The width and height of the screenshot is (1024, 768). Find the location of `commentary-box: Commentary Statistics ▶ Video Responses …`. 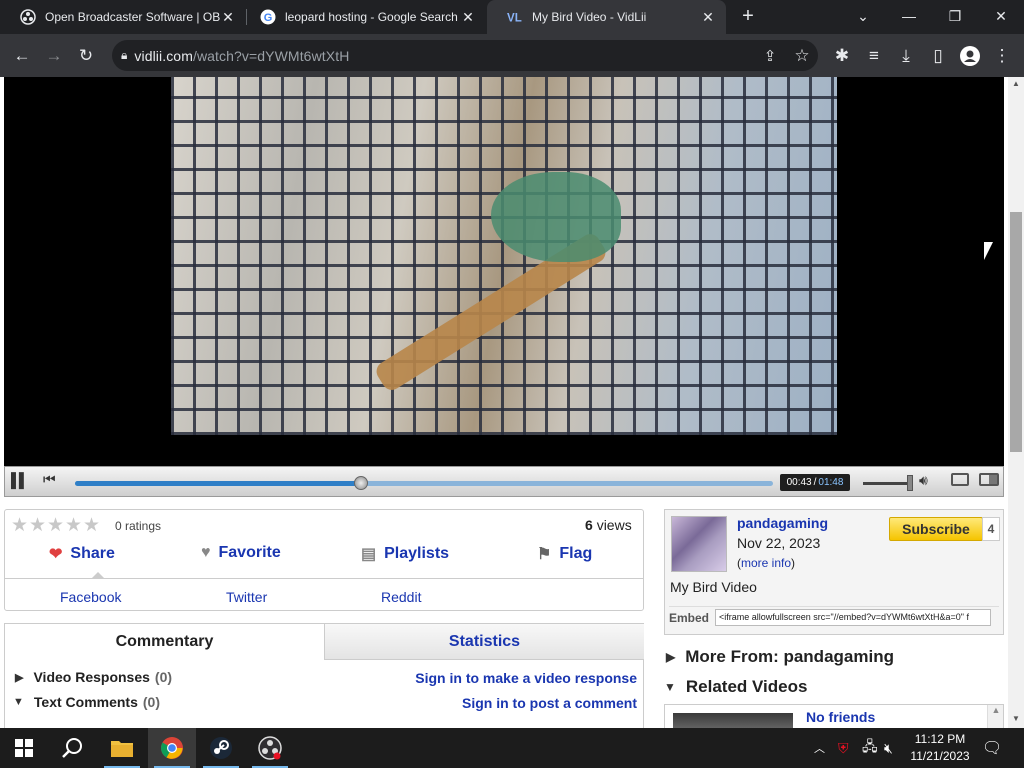

commentary-box: Commentary Statistics ▶ Video Responses … is located at coordinates (324, 675).